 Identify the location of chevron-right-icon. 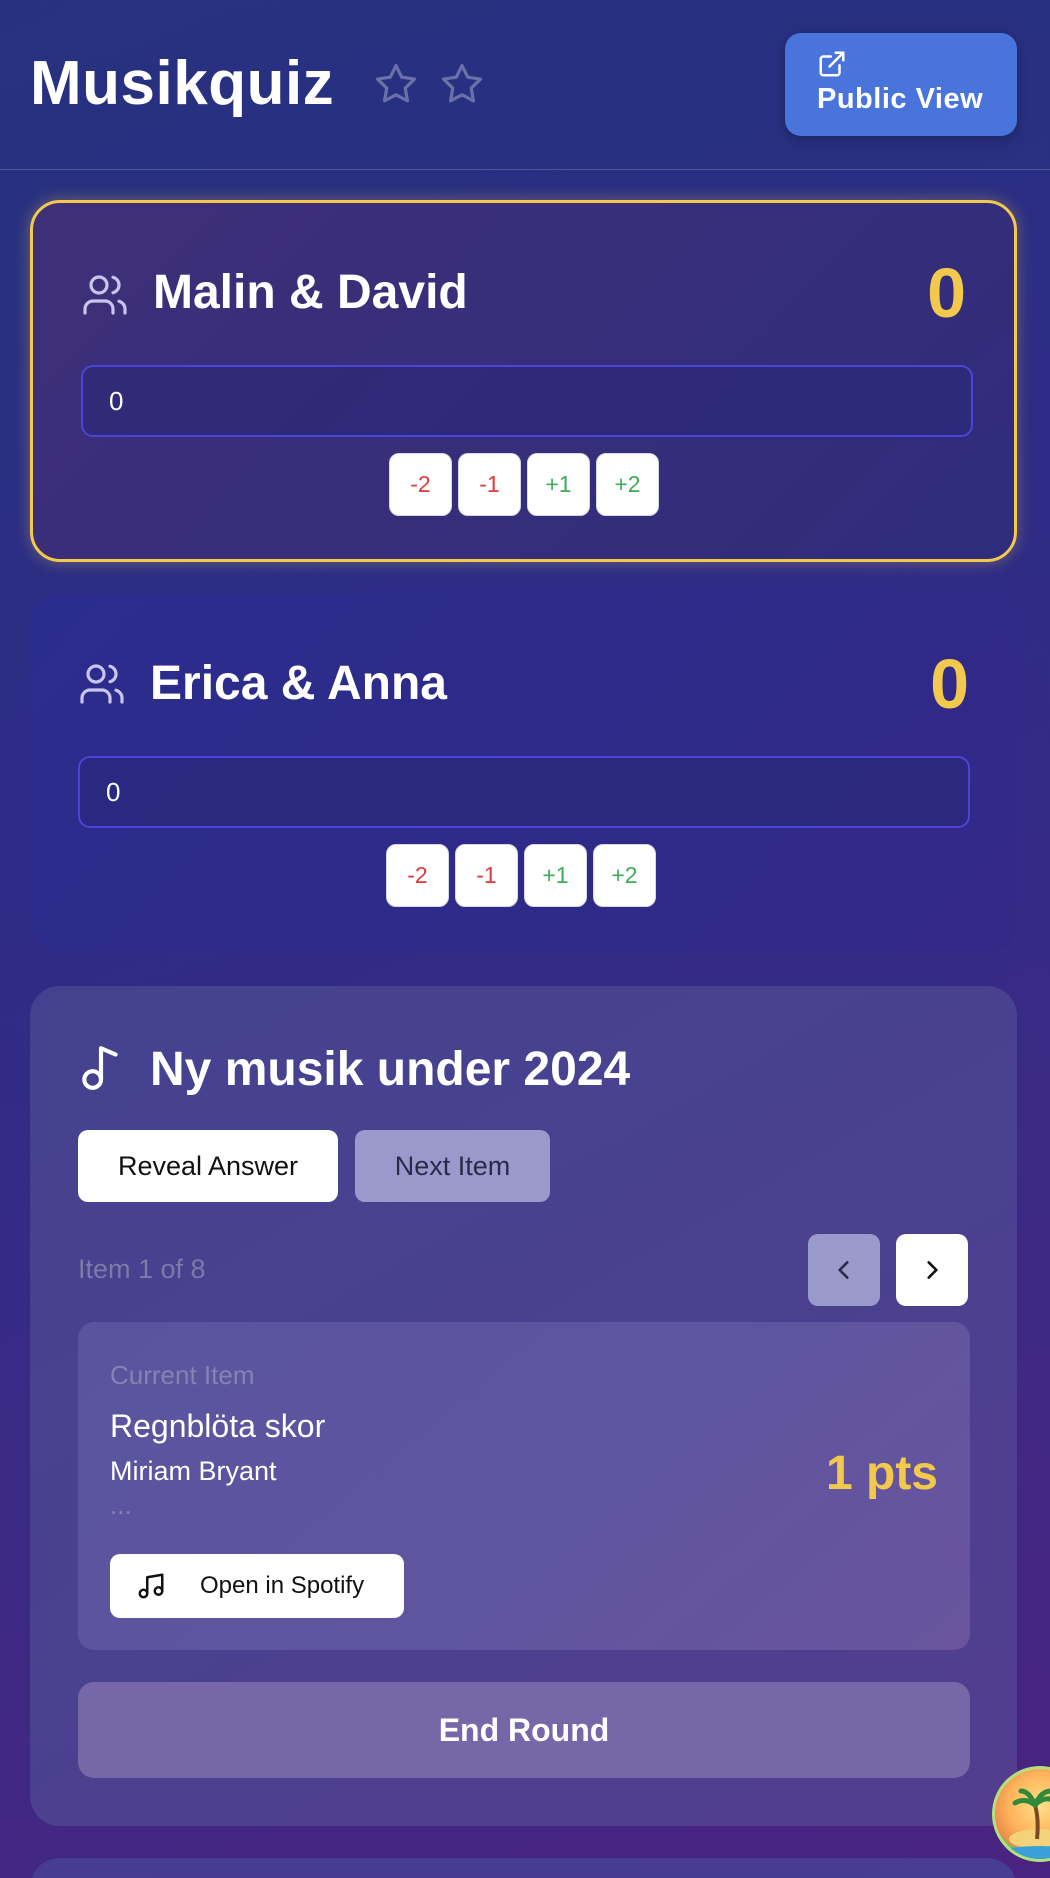
(932, 1270).